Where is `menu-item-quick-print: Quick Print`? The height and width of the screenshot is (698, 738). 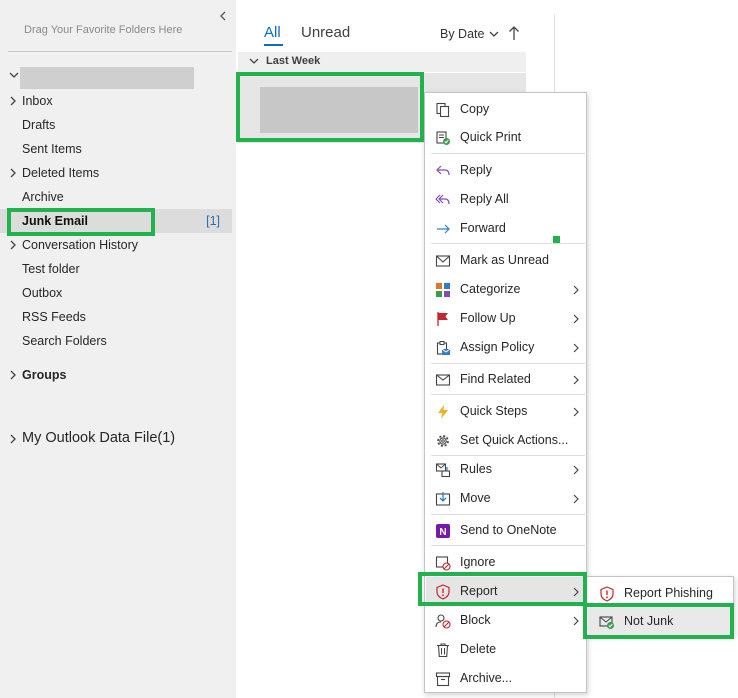 menu-item-quick-print: Quick Print is located at coordinates (506, 137).